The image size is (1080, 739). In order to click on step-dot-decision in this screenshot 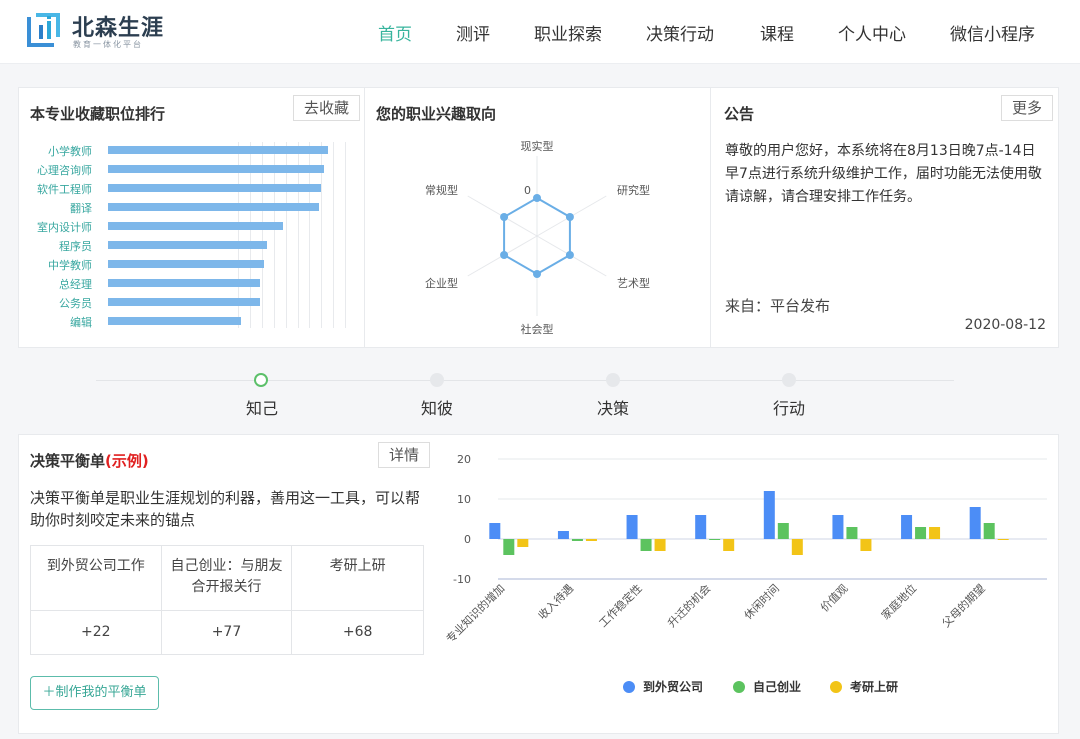, I will do `click(613, 380)`.